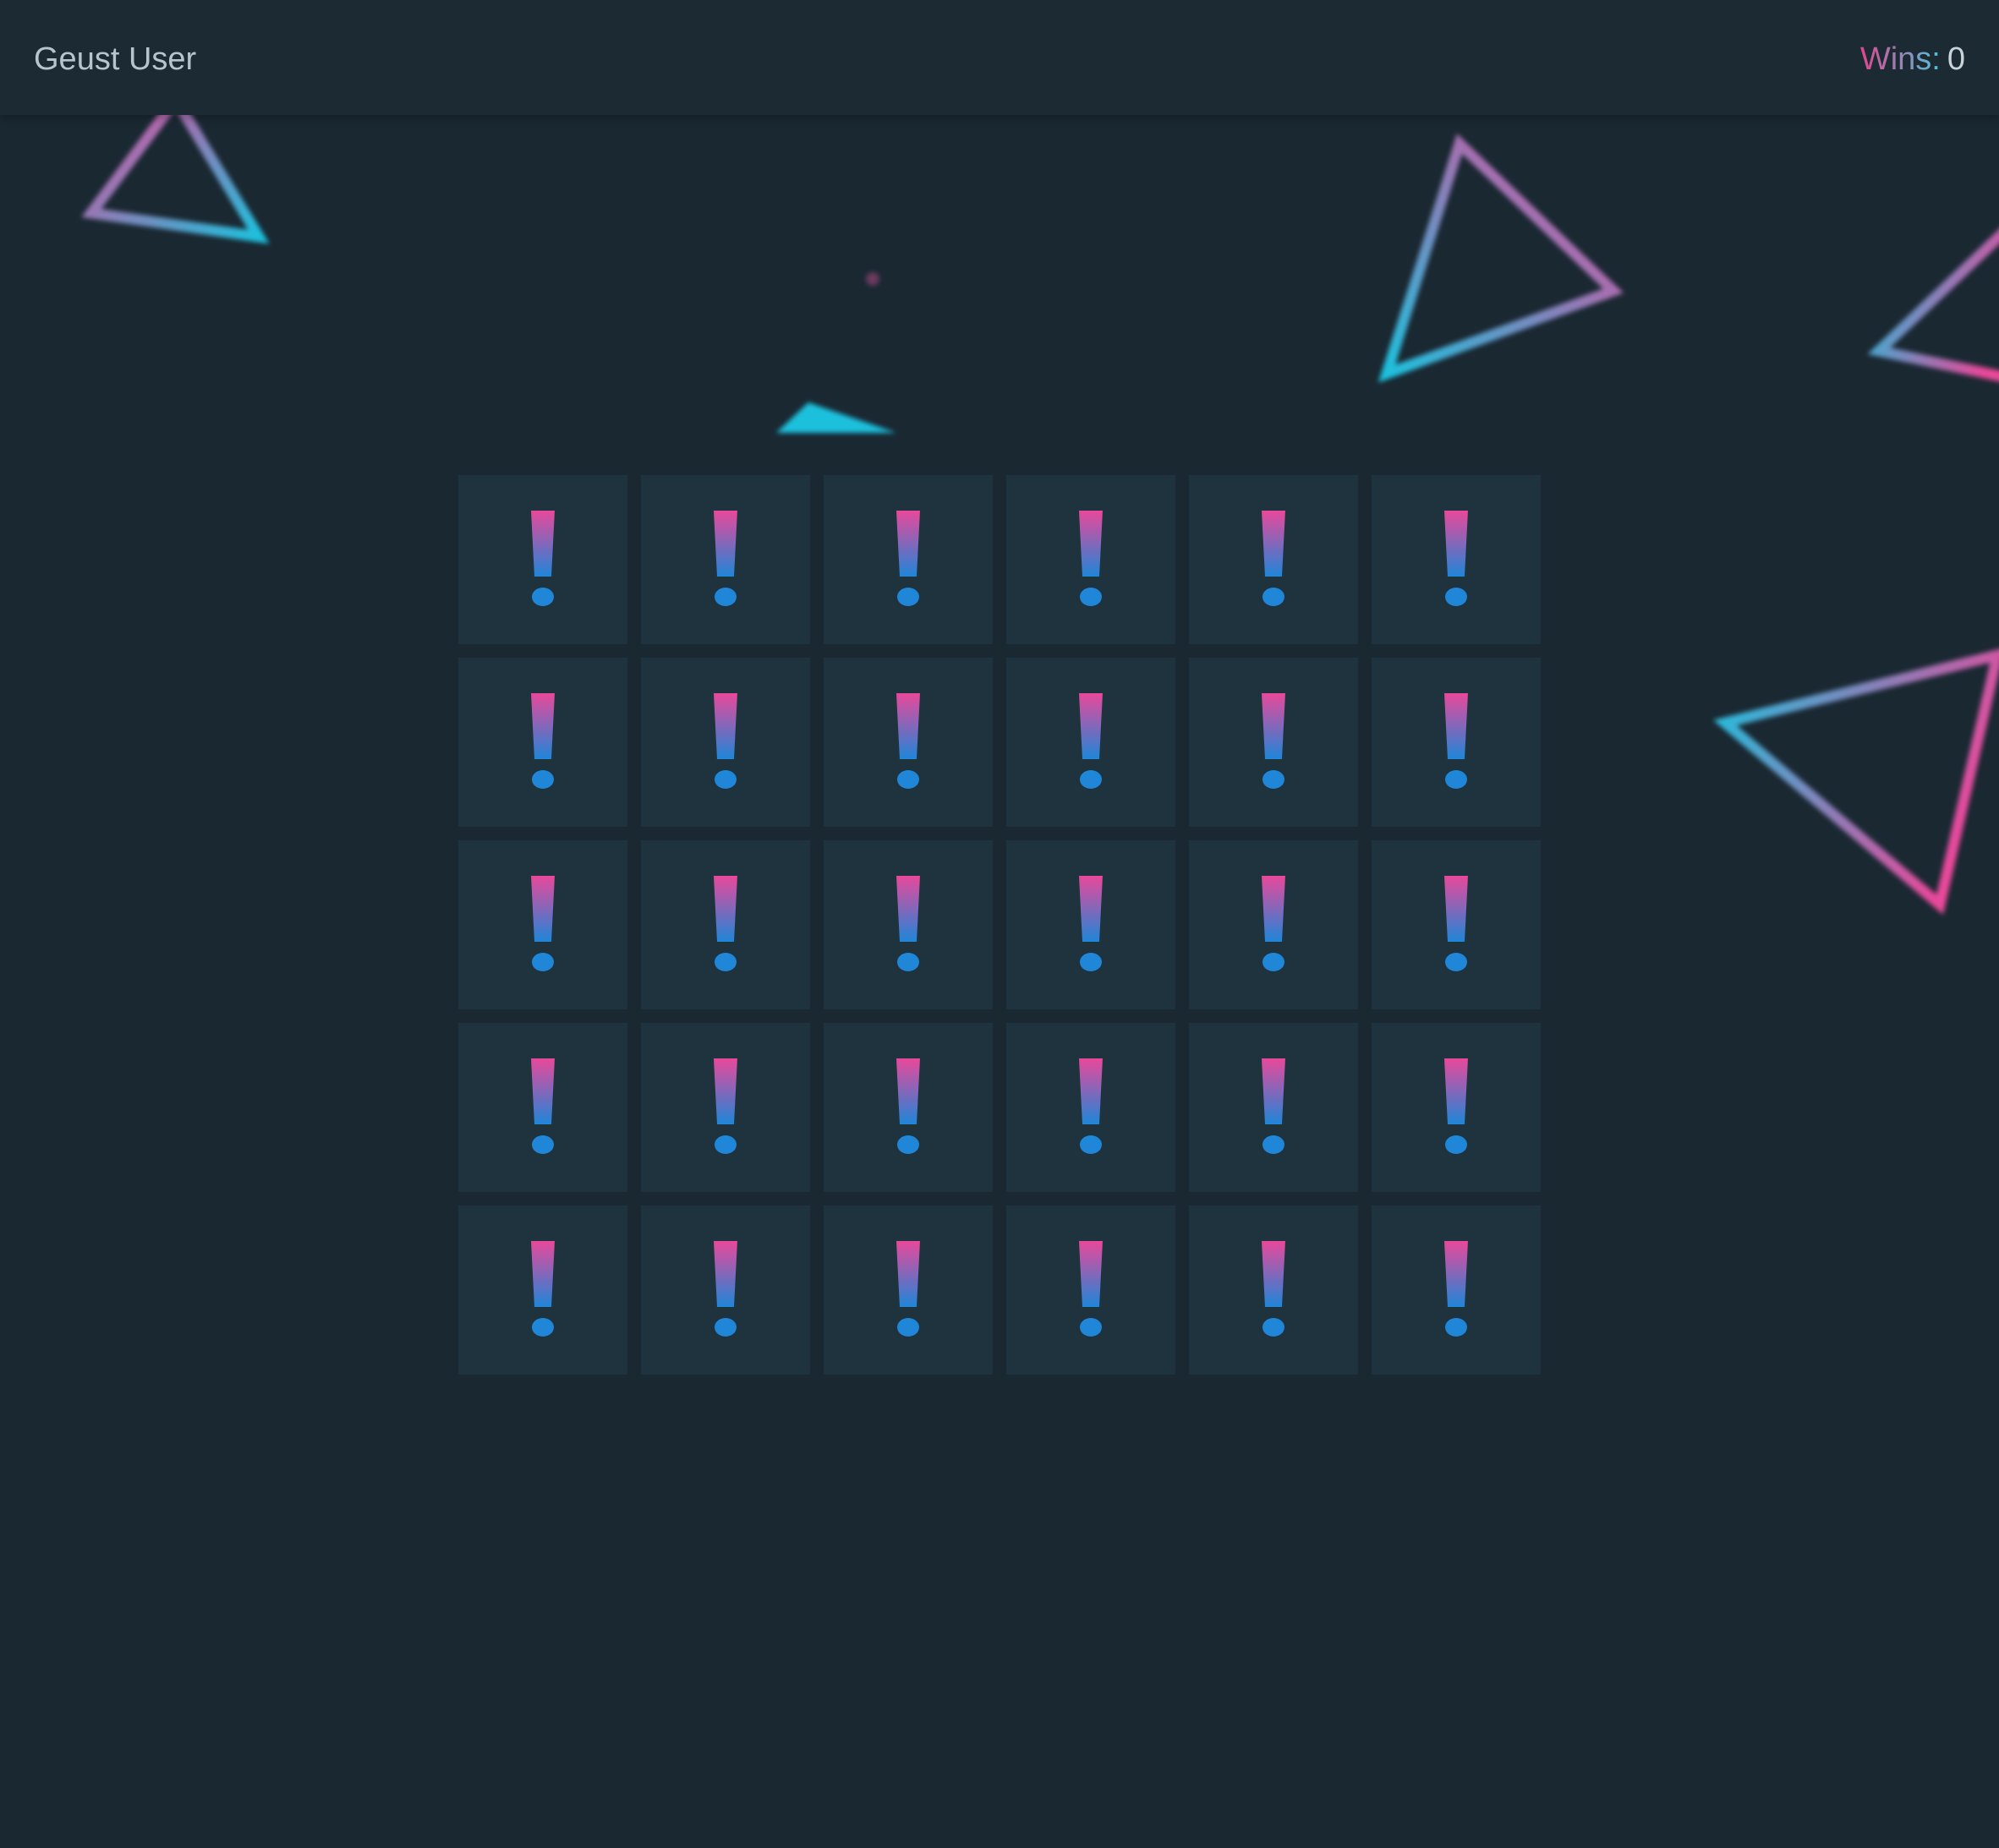 This screenshot has width=1999, height=1848. I want to click on tile-r3c6, so click(1456, 925).